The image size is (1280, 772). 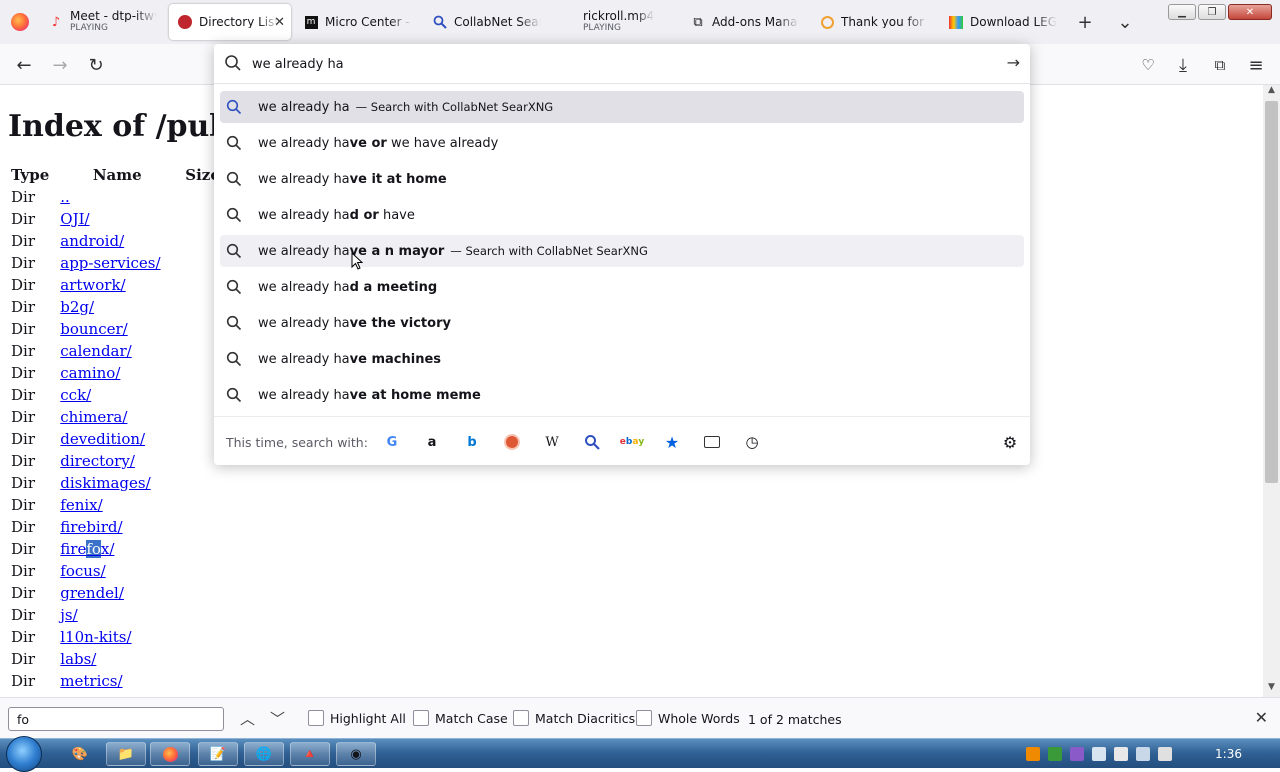 I want to click on tab-2: m Micro Center - I, so click(x=357, y=22).